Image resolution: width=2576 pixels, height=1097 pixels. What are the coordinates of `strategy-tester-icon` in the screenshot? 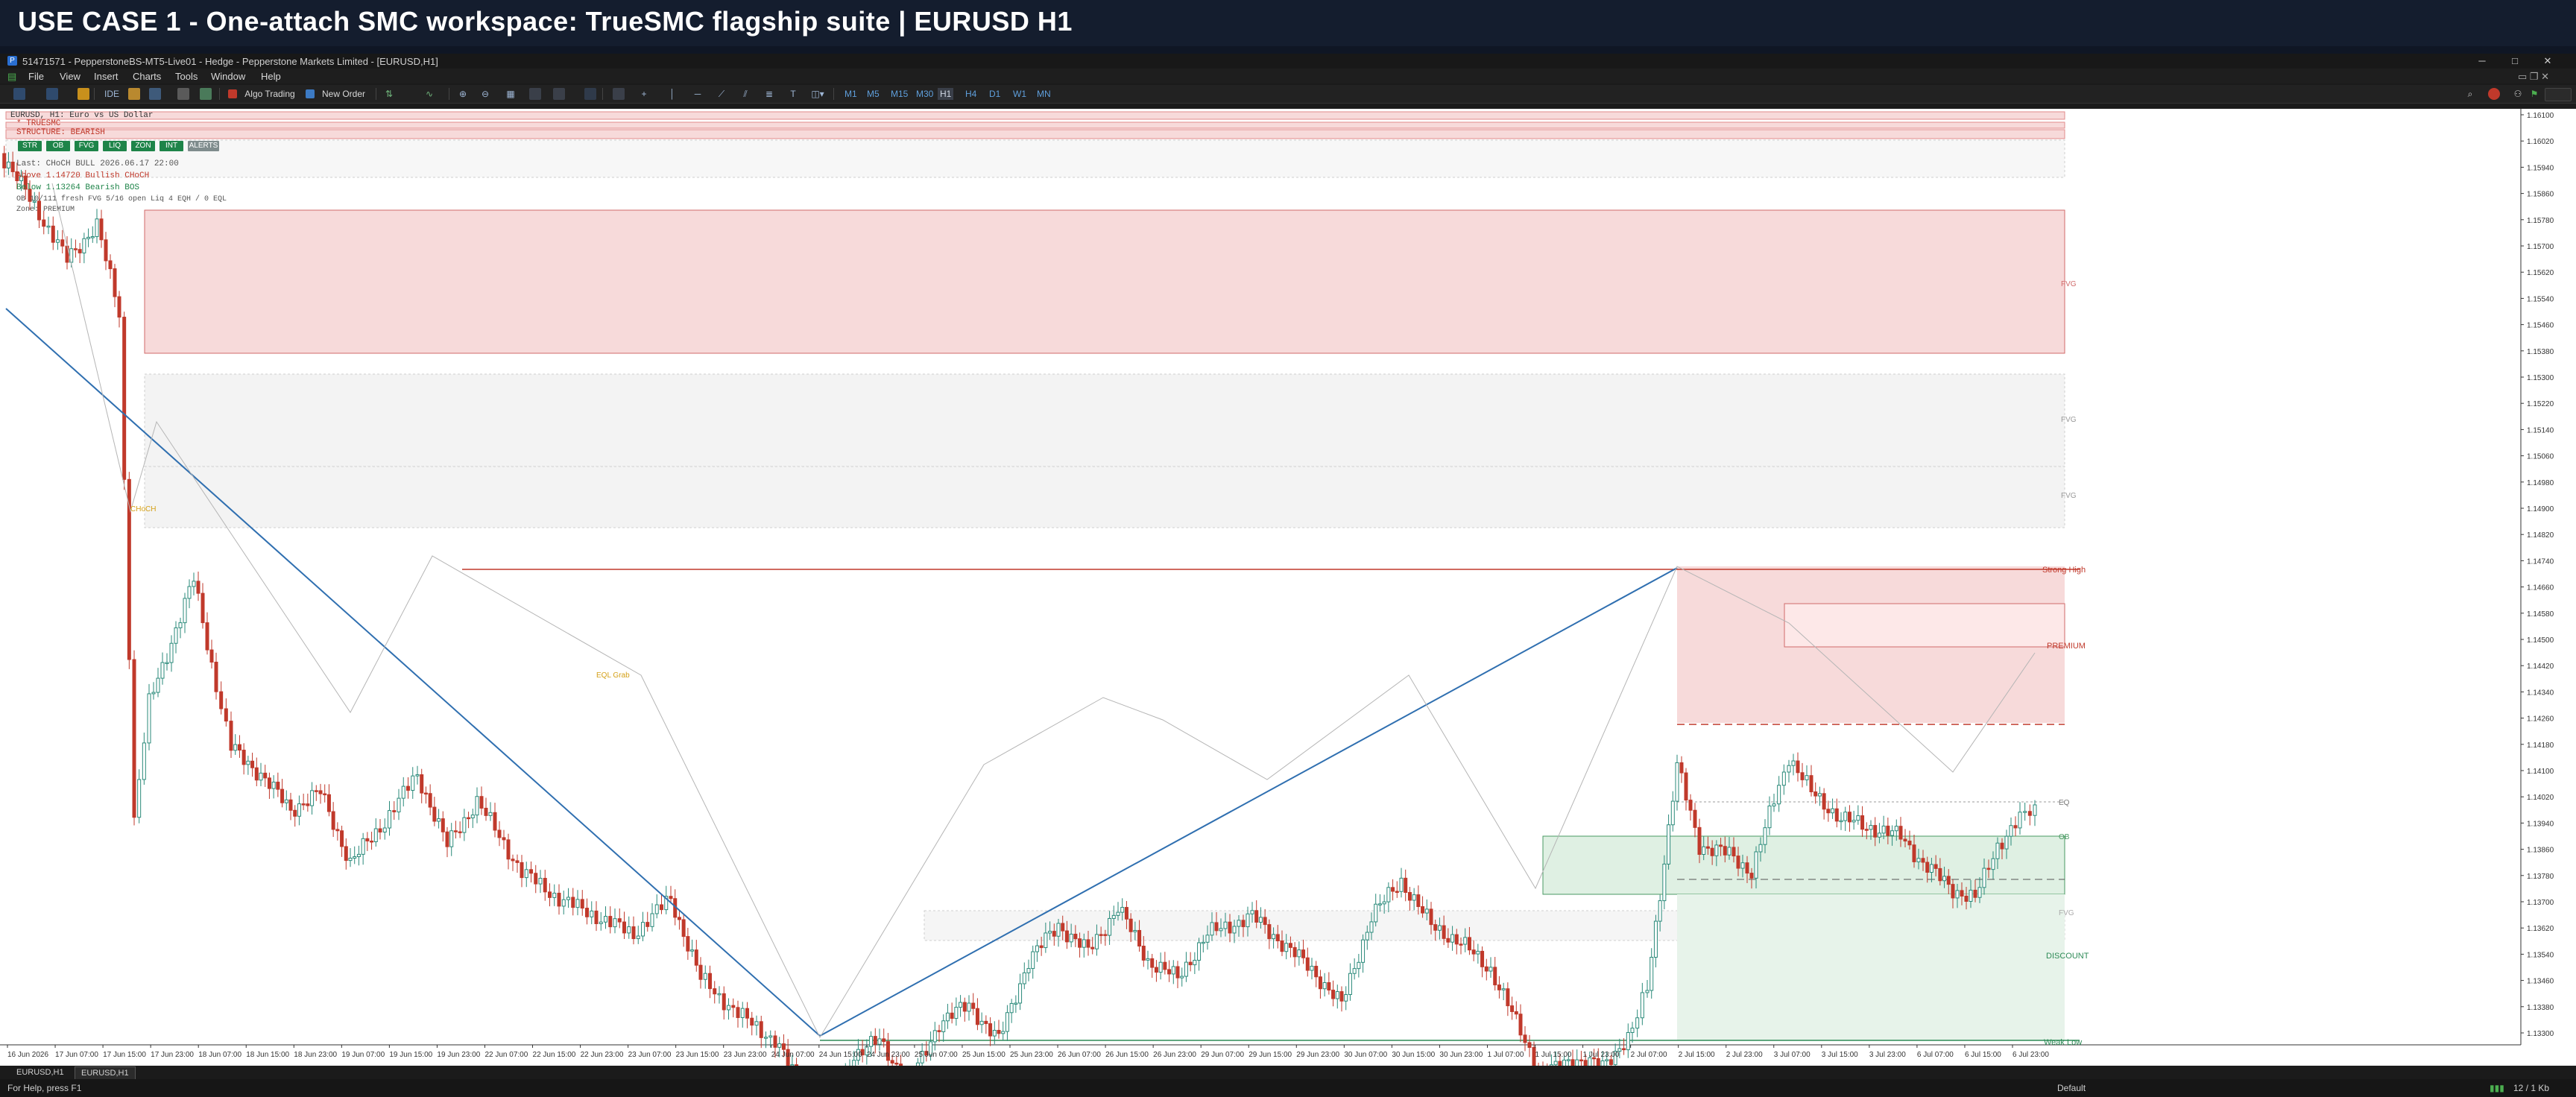 It's located at (155, 94).